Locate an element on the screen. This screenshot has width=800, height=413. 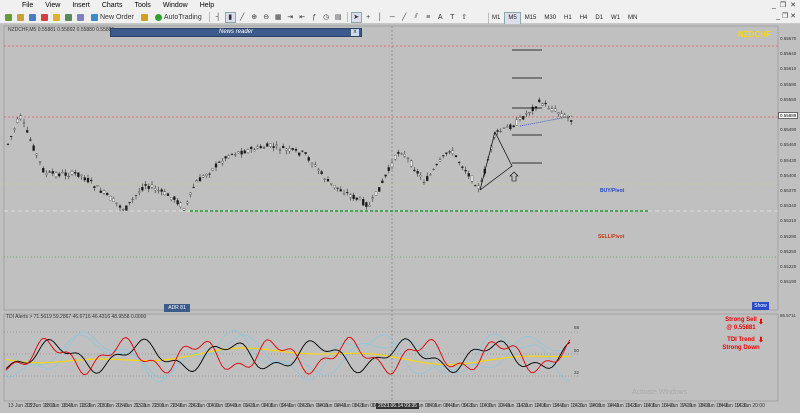
autotrading-icon is located at coordinates (158, 17).